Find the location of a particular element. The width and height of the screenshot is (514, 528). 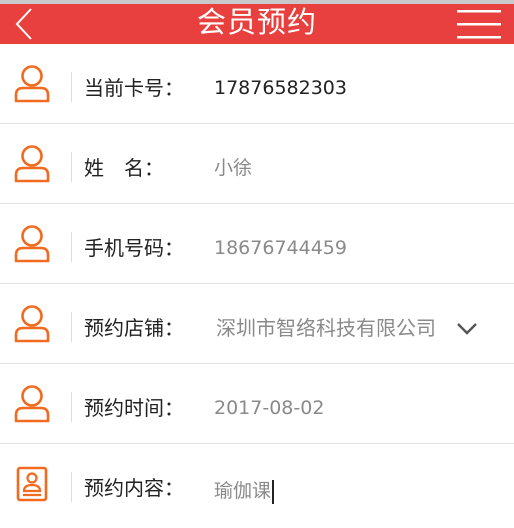

content-input: 瑜伽课 is located at coordinates (244, 491).